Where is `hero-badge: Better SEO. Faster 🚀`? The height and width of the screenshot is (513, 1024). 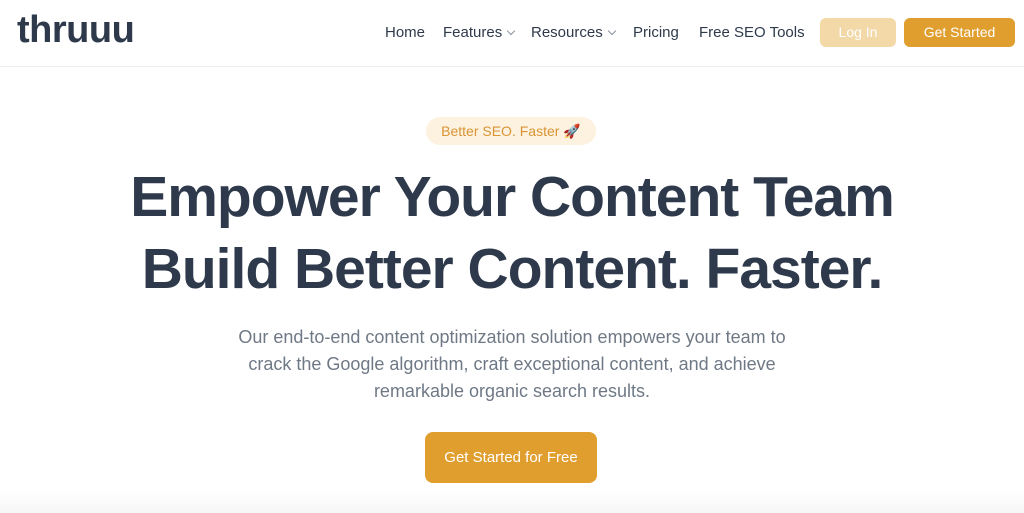
hero-badge: Better SEO. Faster 🚀 is located at coordinates (511, 131).